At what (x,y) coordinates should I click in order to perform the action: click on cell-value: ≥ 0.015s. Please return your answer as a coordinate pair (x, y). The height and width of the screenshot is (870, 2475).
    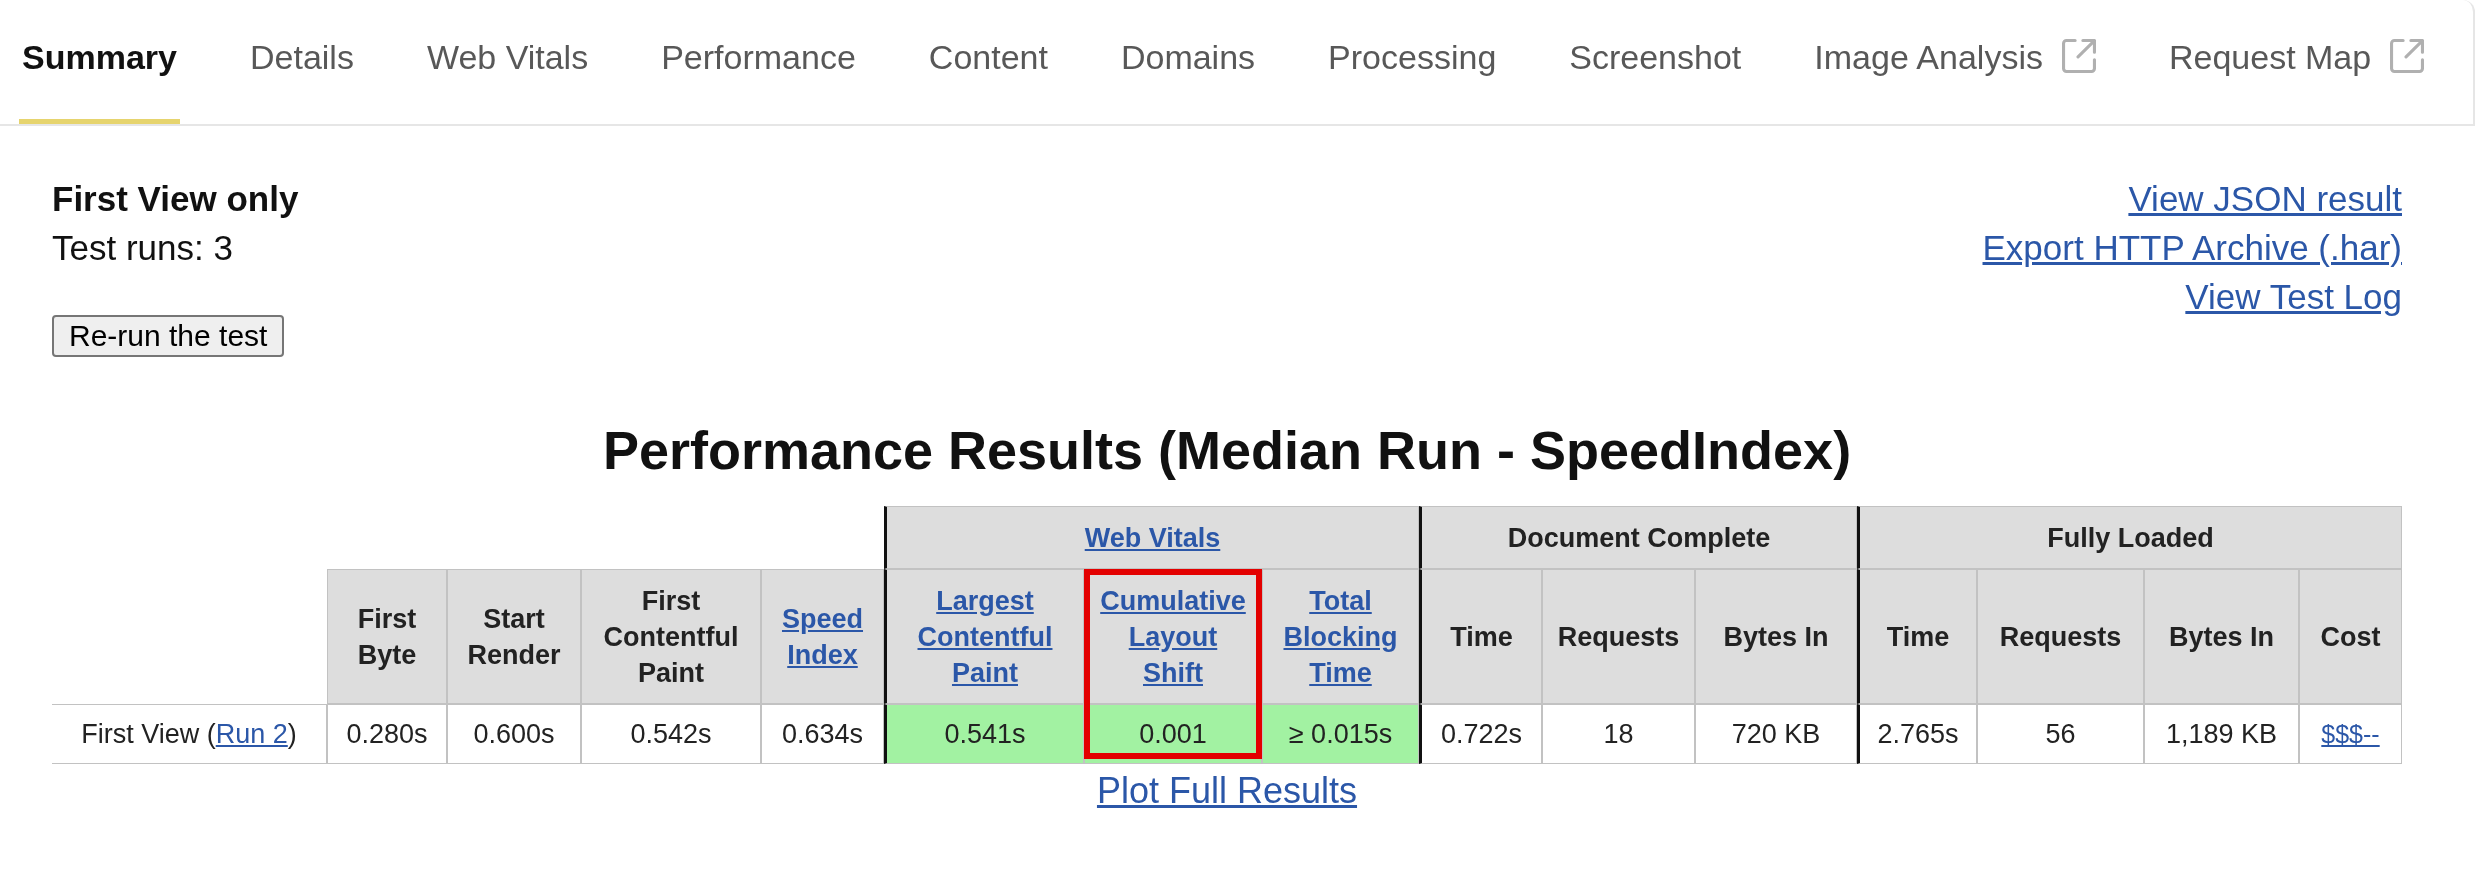
    Looking at the image, I should click on (1340, 734).